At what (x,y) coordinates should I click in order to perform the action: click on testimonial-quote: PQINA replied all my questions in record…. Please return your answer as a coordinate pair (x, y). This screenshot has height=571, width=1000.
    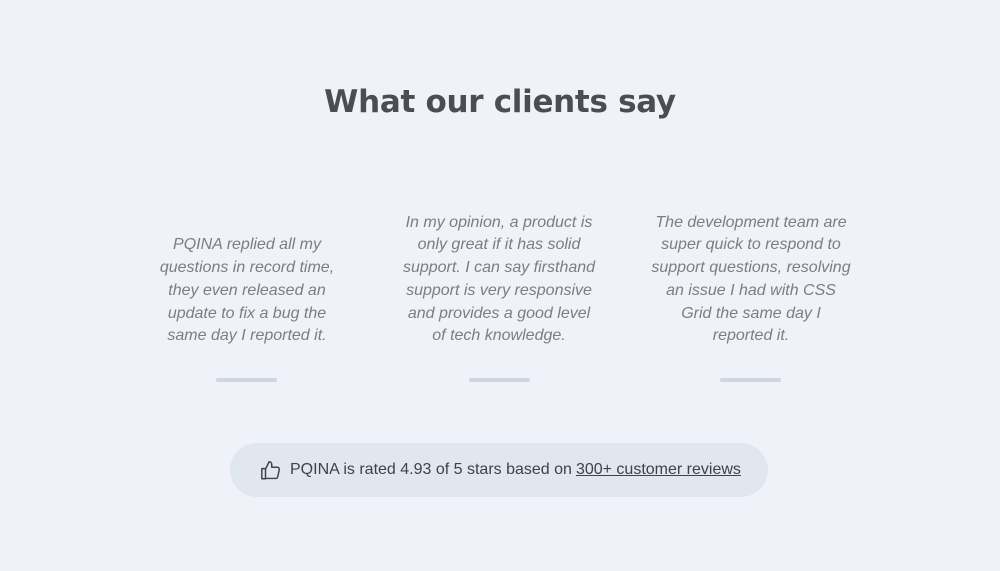
    Looking at the image, I should click on (247, 290).